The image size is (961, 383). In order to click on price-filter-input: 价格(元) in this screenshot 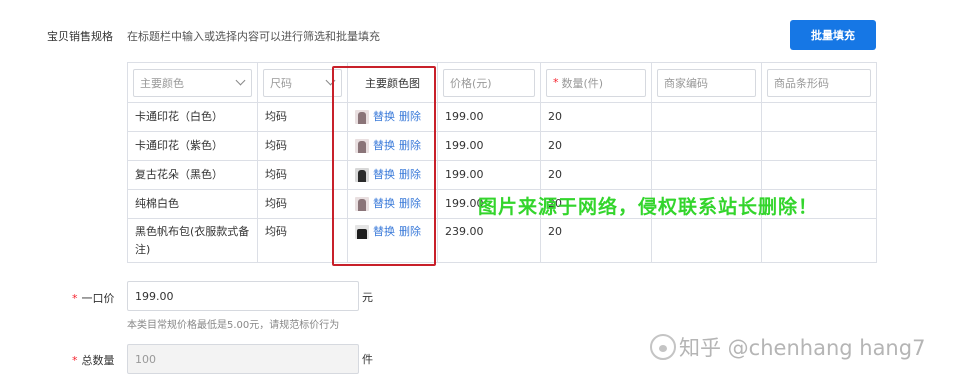, I will do `click(489, 82)`.